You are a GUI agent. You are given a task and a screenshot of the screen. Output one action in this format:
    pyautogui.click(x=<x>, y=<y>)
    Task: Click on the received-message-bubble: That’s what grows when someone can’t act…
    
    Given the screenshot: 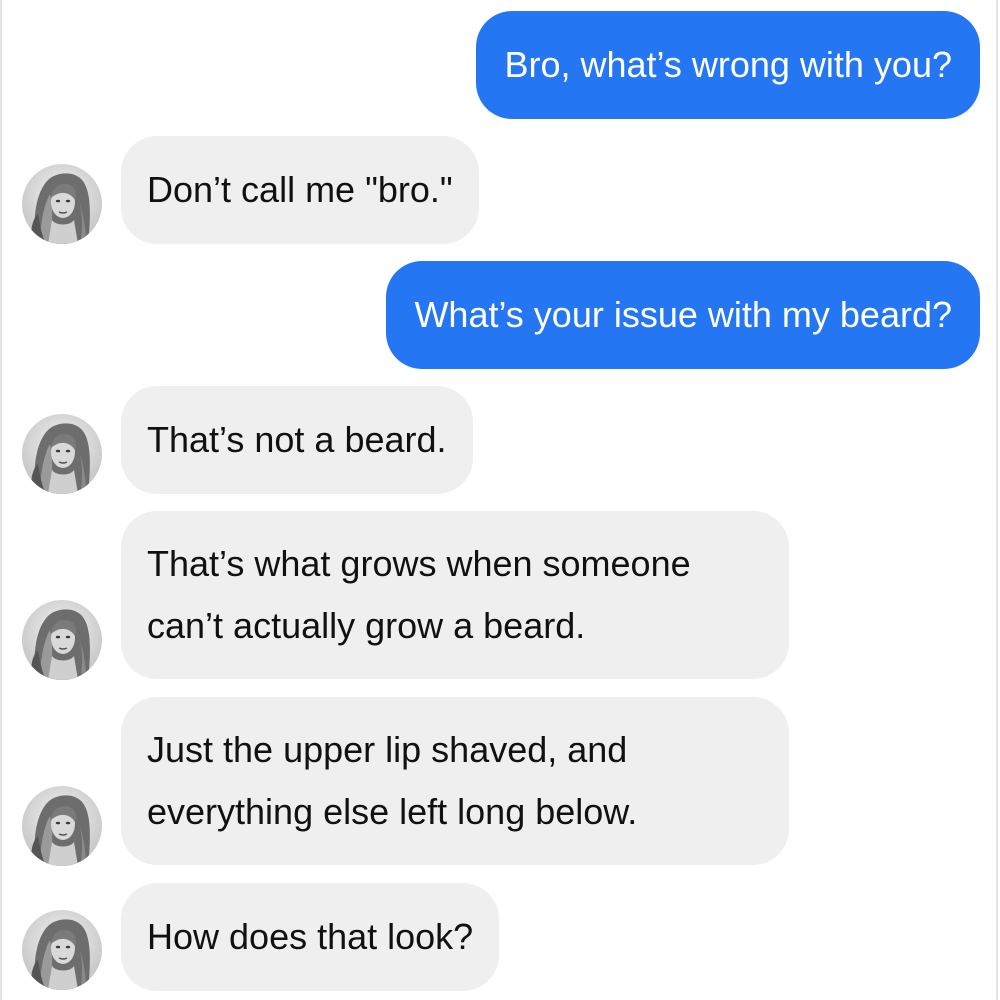 What is the action you would take?
    pyautogui.click(x=455, y=595)
    